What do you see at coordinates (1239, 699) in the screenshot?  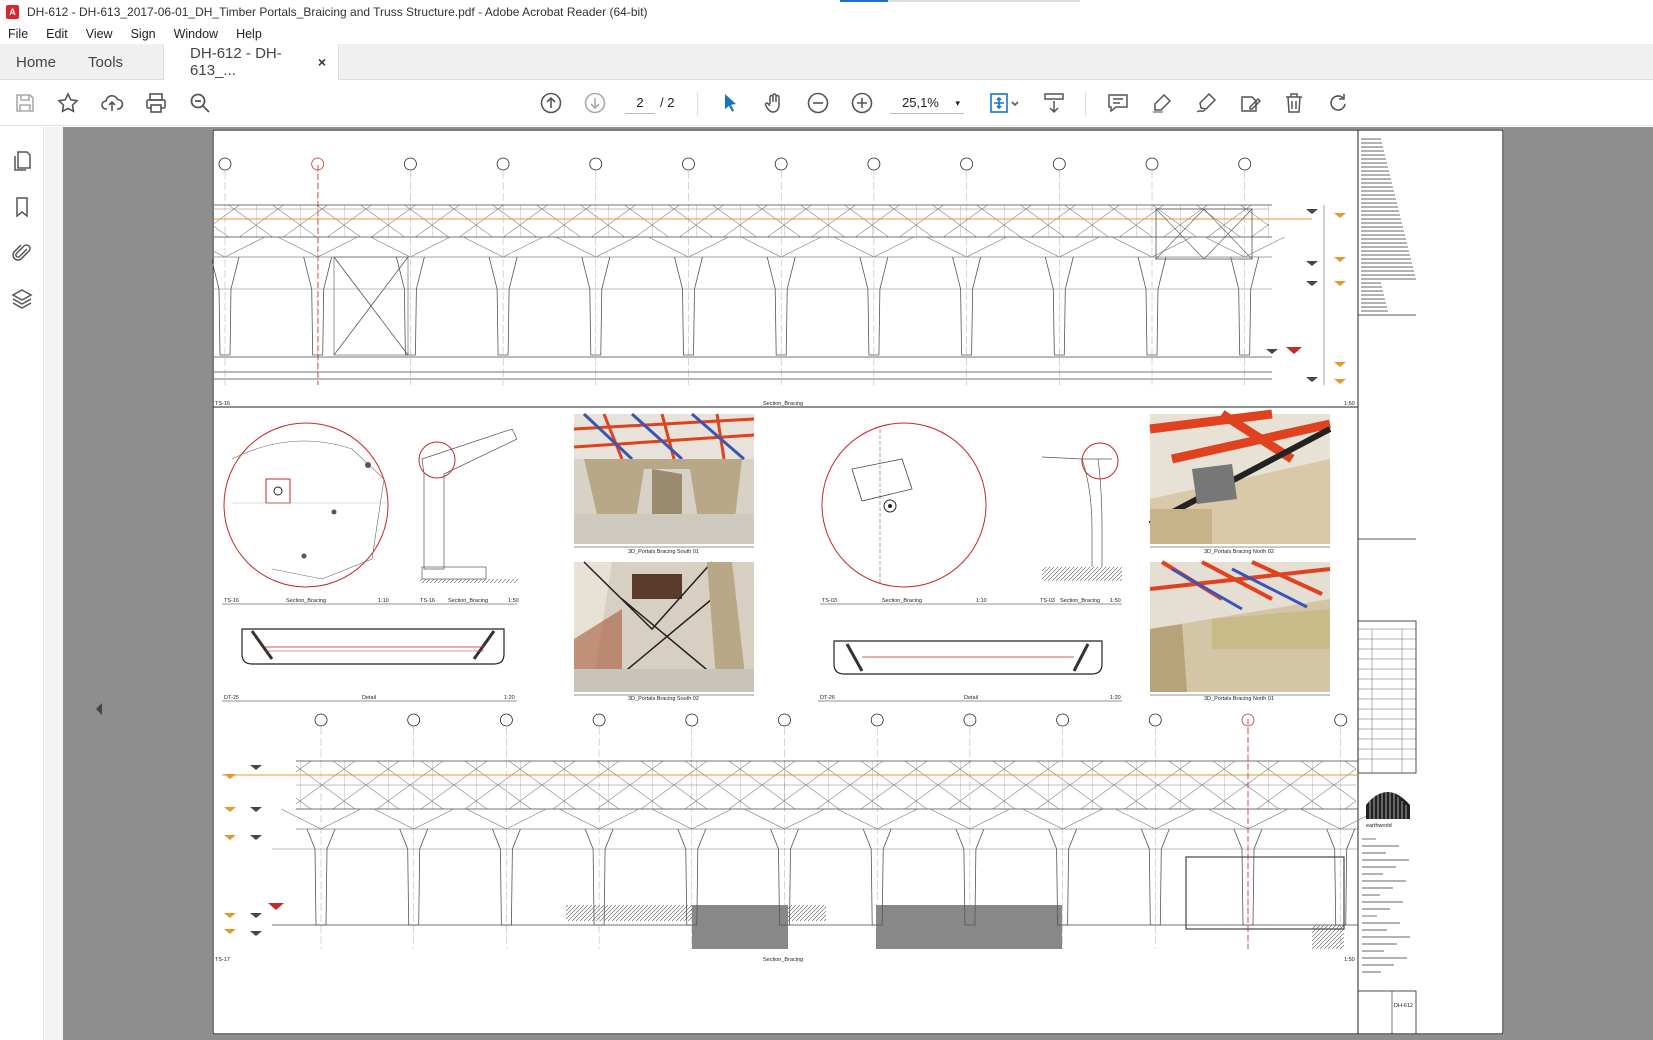 I see `render-north-01-label: 3D_Portals Bracing North 01` at bounding box center [1239, 699].